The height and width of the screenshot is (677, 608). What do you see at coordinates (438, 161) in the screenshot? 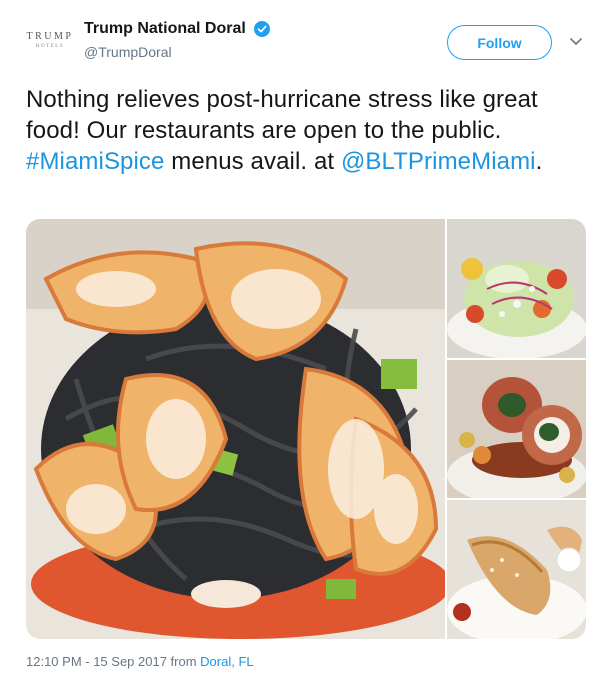
I see `mention-link: @BLTPrimeMiami` at bounding box center [438, 161].